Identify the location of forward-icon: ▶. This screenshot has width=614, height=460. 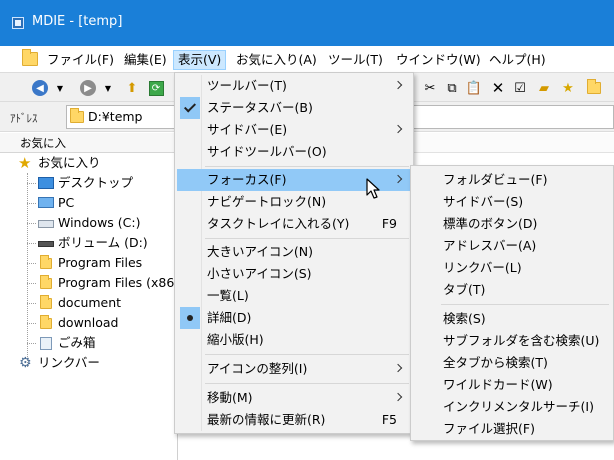
(88, 88).